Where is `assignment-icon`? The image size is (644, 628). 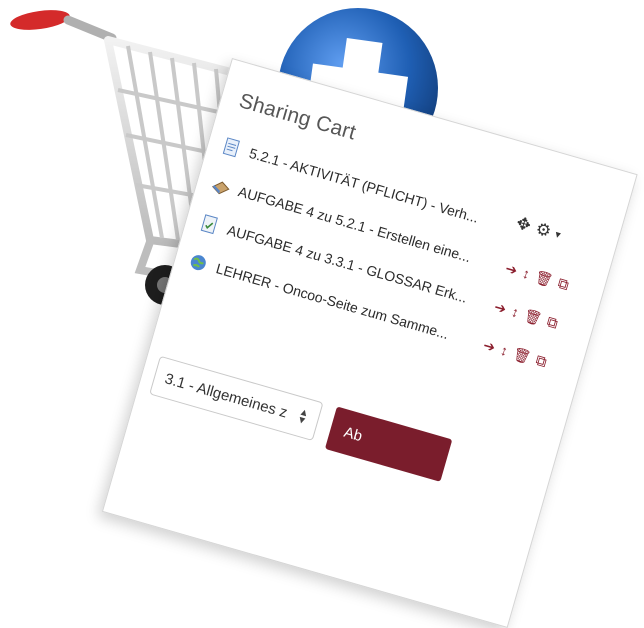 assignment-icon is located at coordinates (210, 224).